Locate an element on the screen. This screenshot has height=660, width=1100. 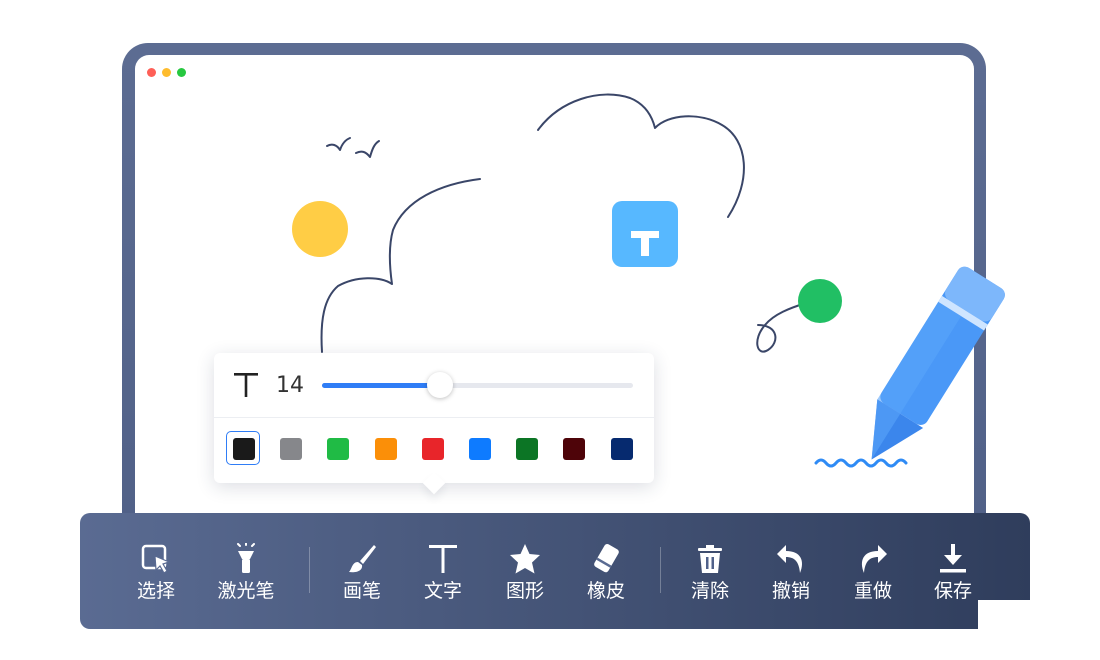
popover-divider is located at coordinates (434, 417).